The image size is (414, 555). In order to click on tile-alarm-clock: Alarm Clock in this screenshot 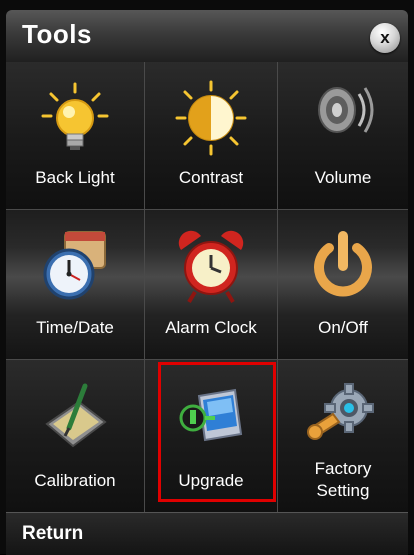, I will do `click(211, 285)`.